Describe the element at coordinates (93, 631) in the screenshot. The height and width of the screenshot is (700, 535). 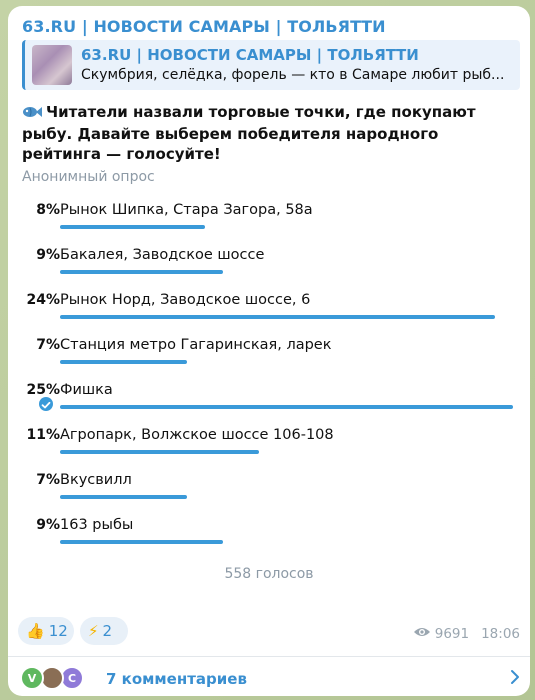
I see `lightning-icon: ⚡` at that location.